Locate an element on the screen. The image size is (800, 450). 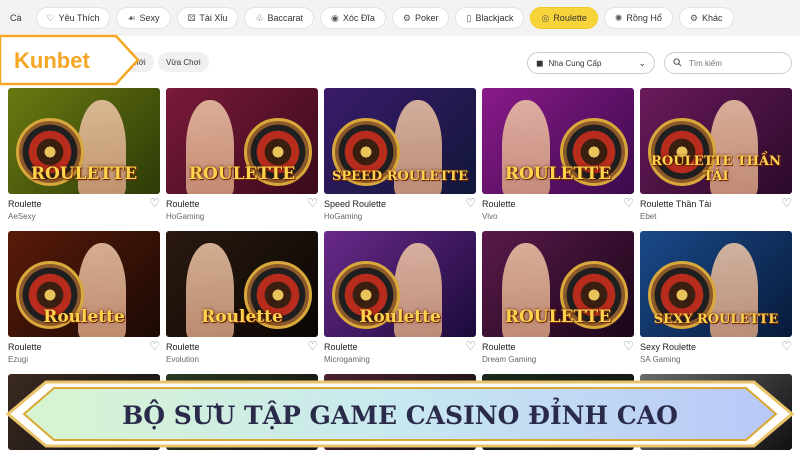
game-provider: Vivo is located at coordinates (490, 216).